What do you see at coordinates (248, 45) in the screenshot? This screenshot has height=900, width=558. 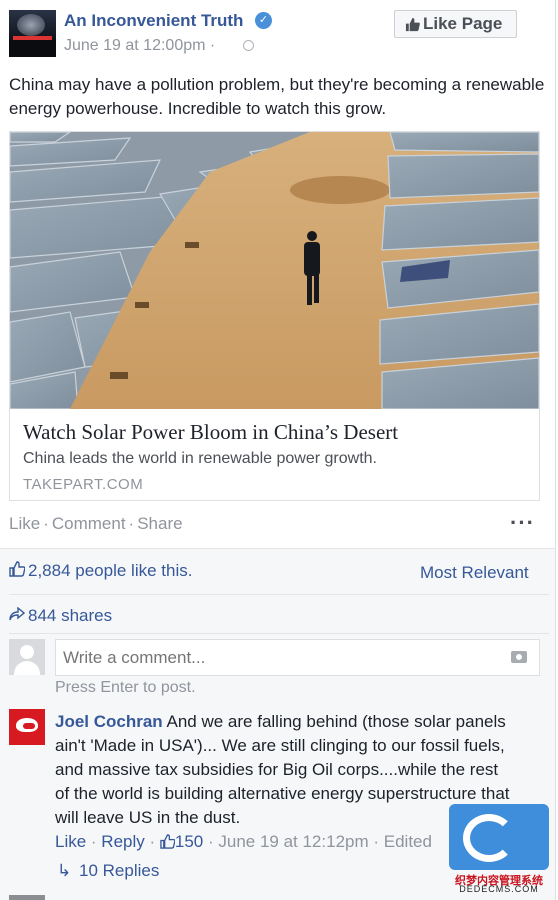 I see `globe-icon` at bounding box center [248, 45].